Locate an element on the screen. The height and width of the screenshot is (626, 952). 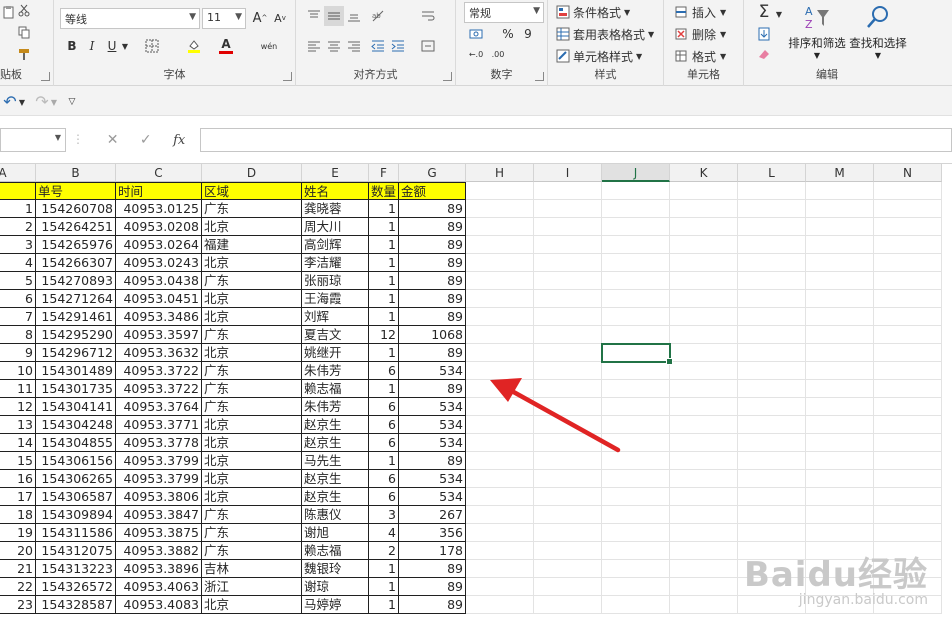
align-middle-icon is located at coordinates (334, 16).